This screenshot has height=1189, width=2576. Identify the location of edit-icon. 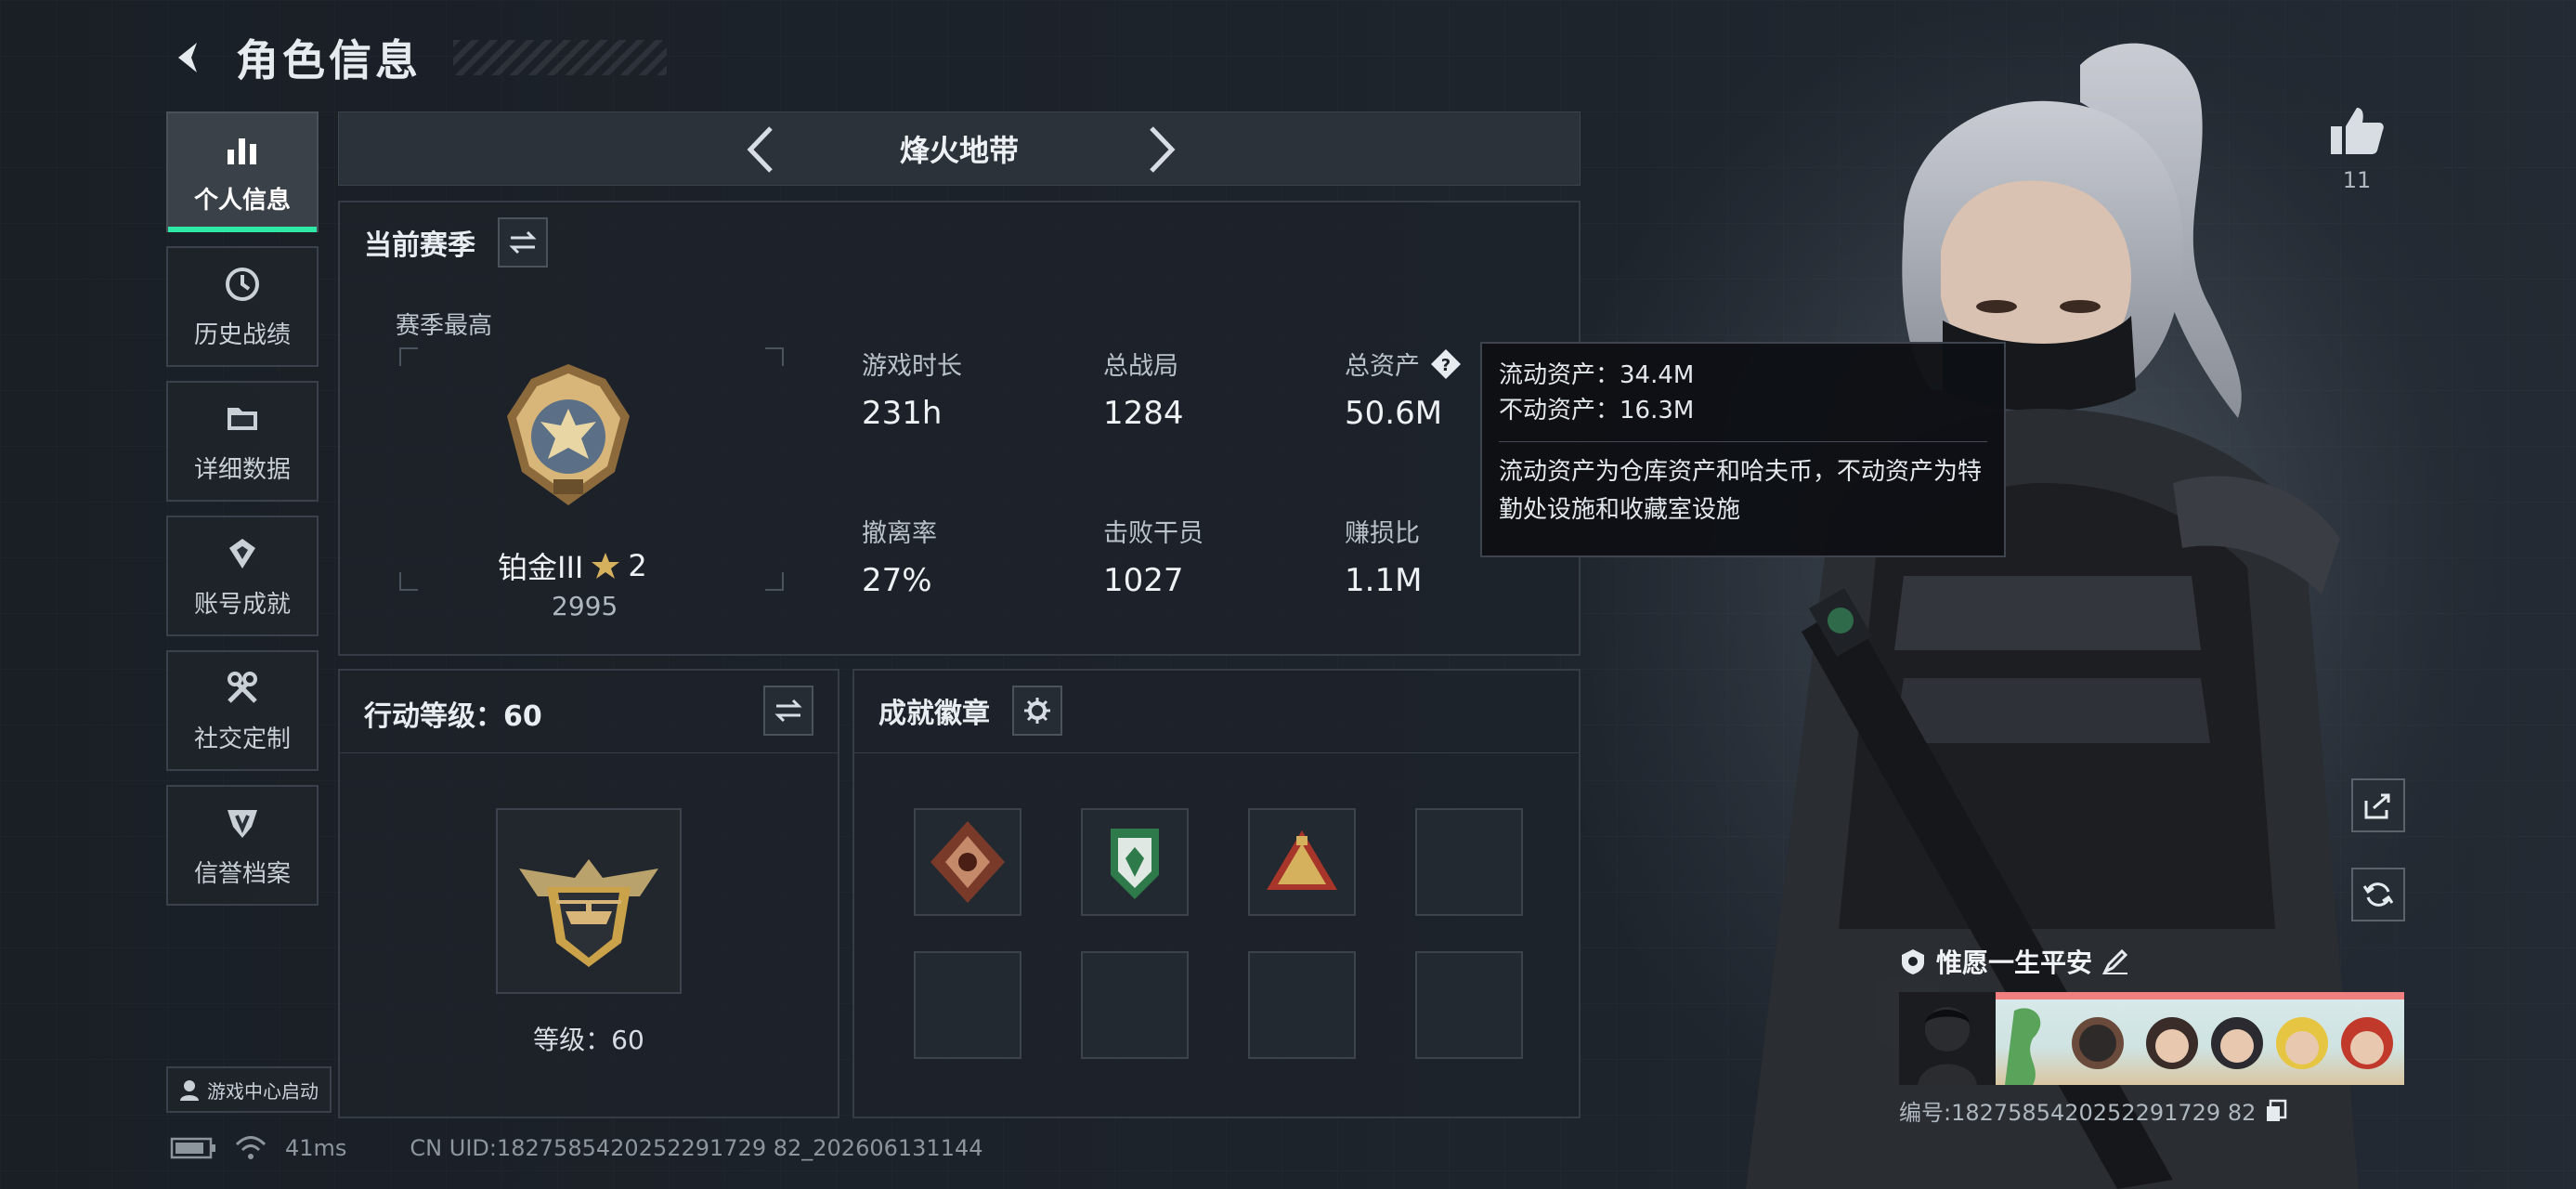
(2115, 961).